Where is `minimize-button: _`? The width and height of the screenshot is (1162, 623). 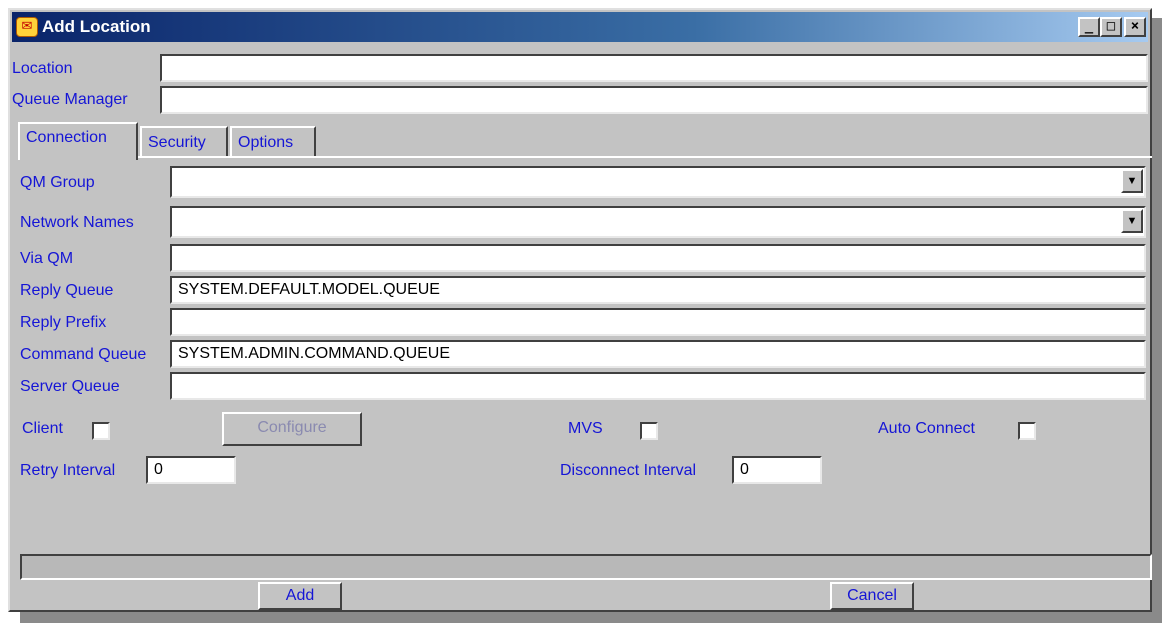
minimize-button: _ is located at coordinates (1089, 27).